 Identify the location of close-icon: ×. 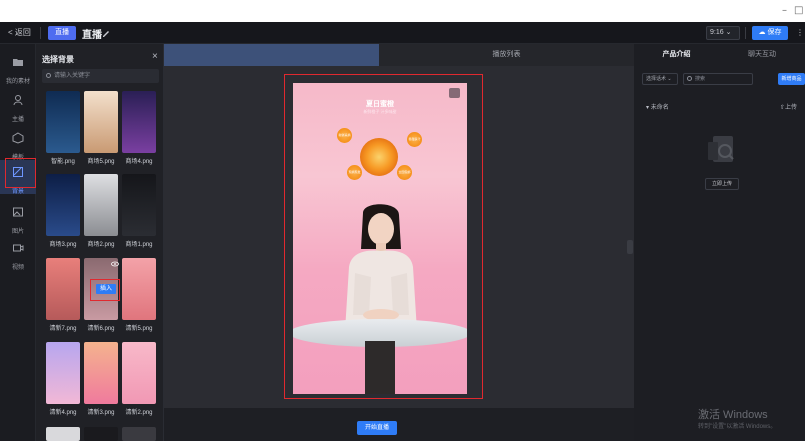
(155, 56).